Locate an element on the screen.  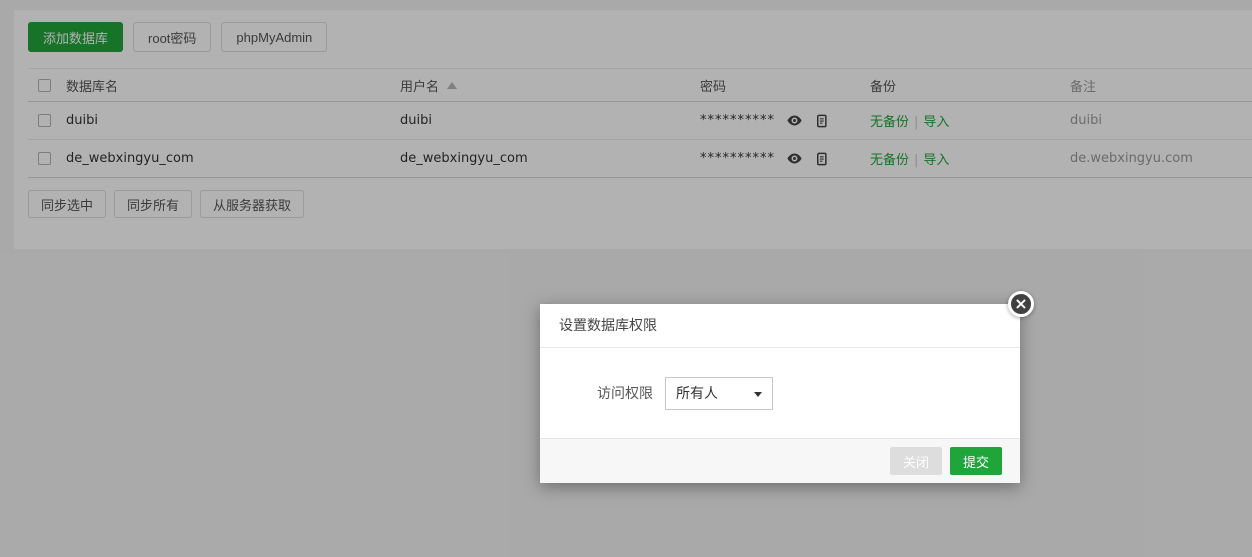
set-permissions-modal: × 设置数据库权限 访问权限 所有人 关闭 提交 is located at coordinates (787, 387).